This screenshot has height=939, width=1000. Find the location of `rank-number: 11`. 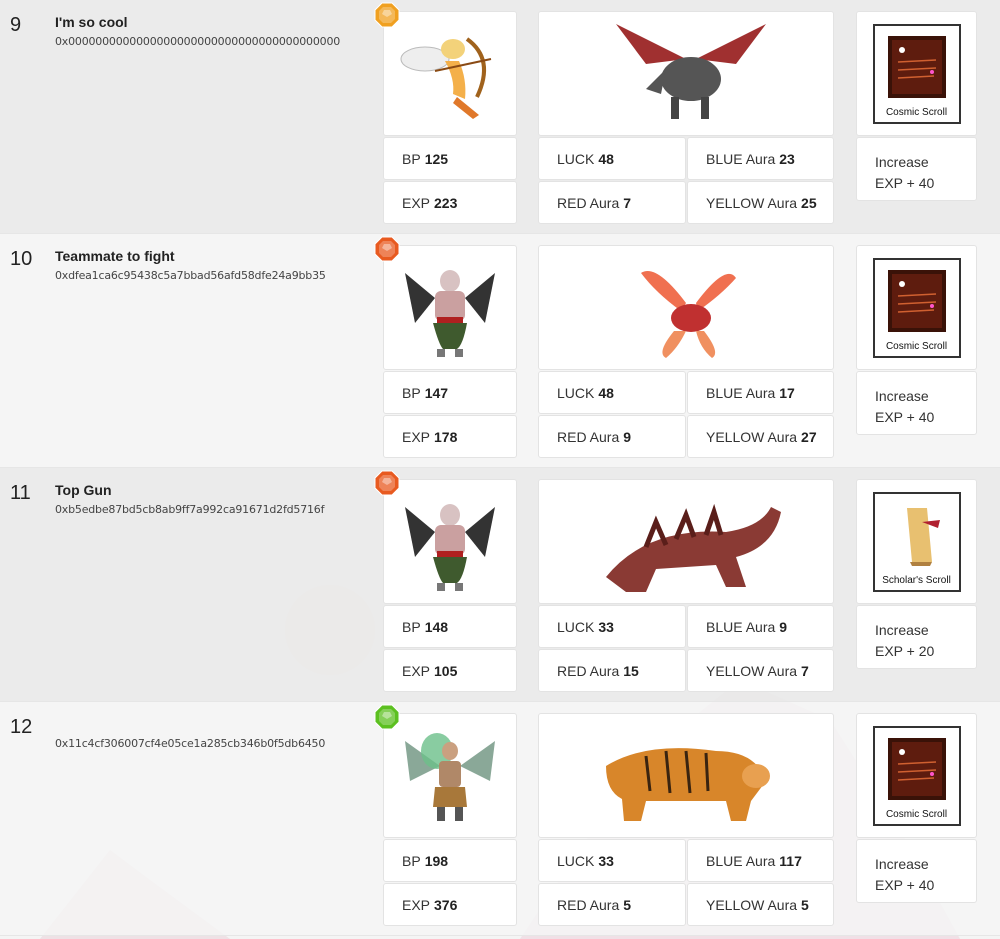

rank-number: 11 is located at coordinates (20, 493).